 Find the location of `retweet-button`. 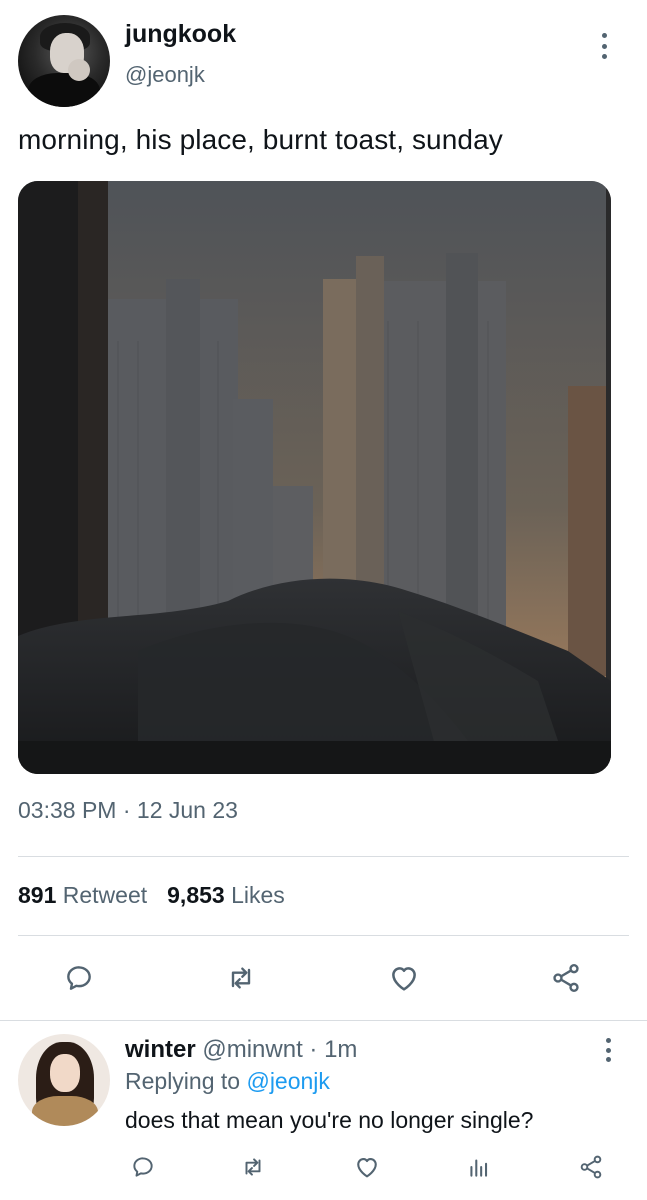

retweet-button is located at coordinates (241, 978).